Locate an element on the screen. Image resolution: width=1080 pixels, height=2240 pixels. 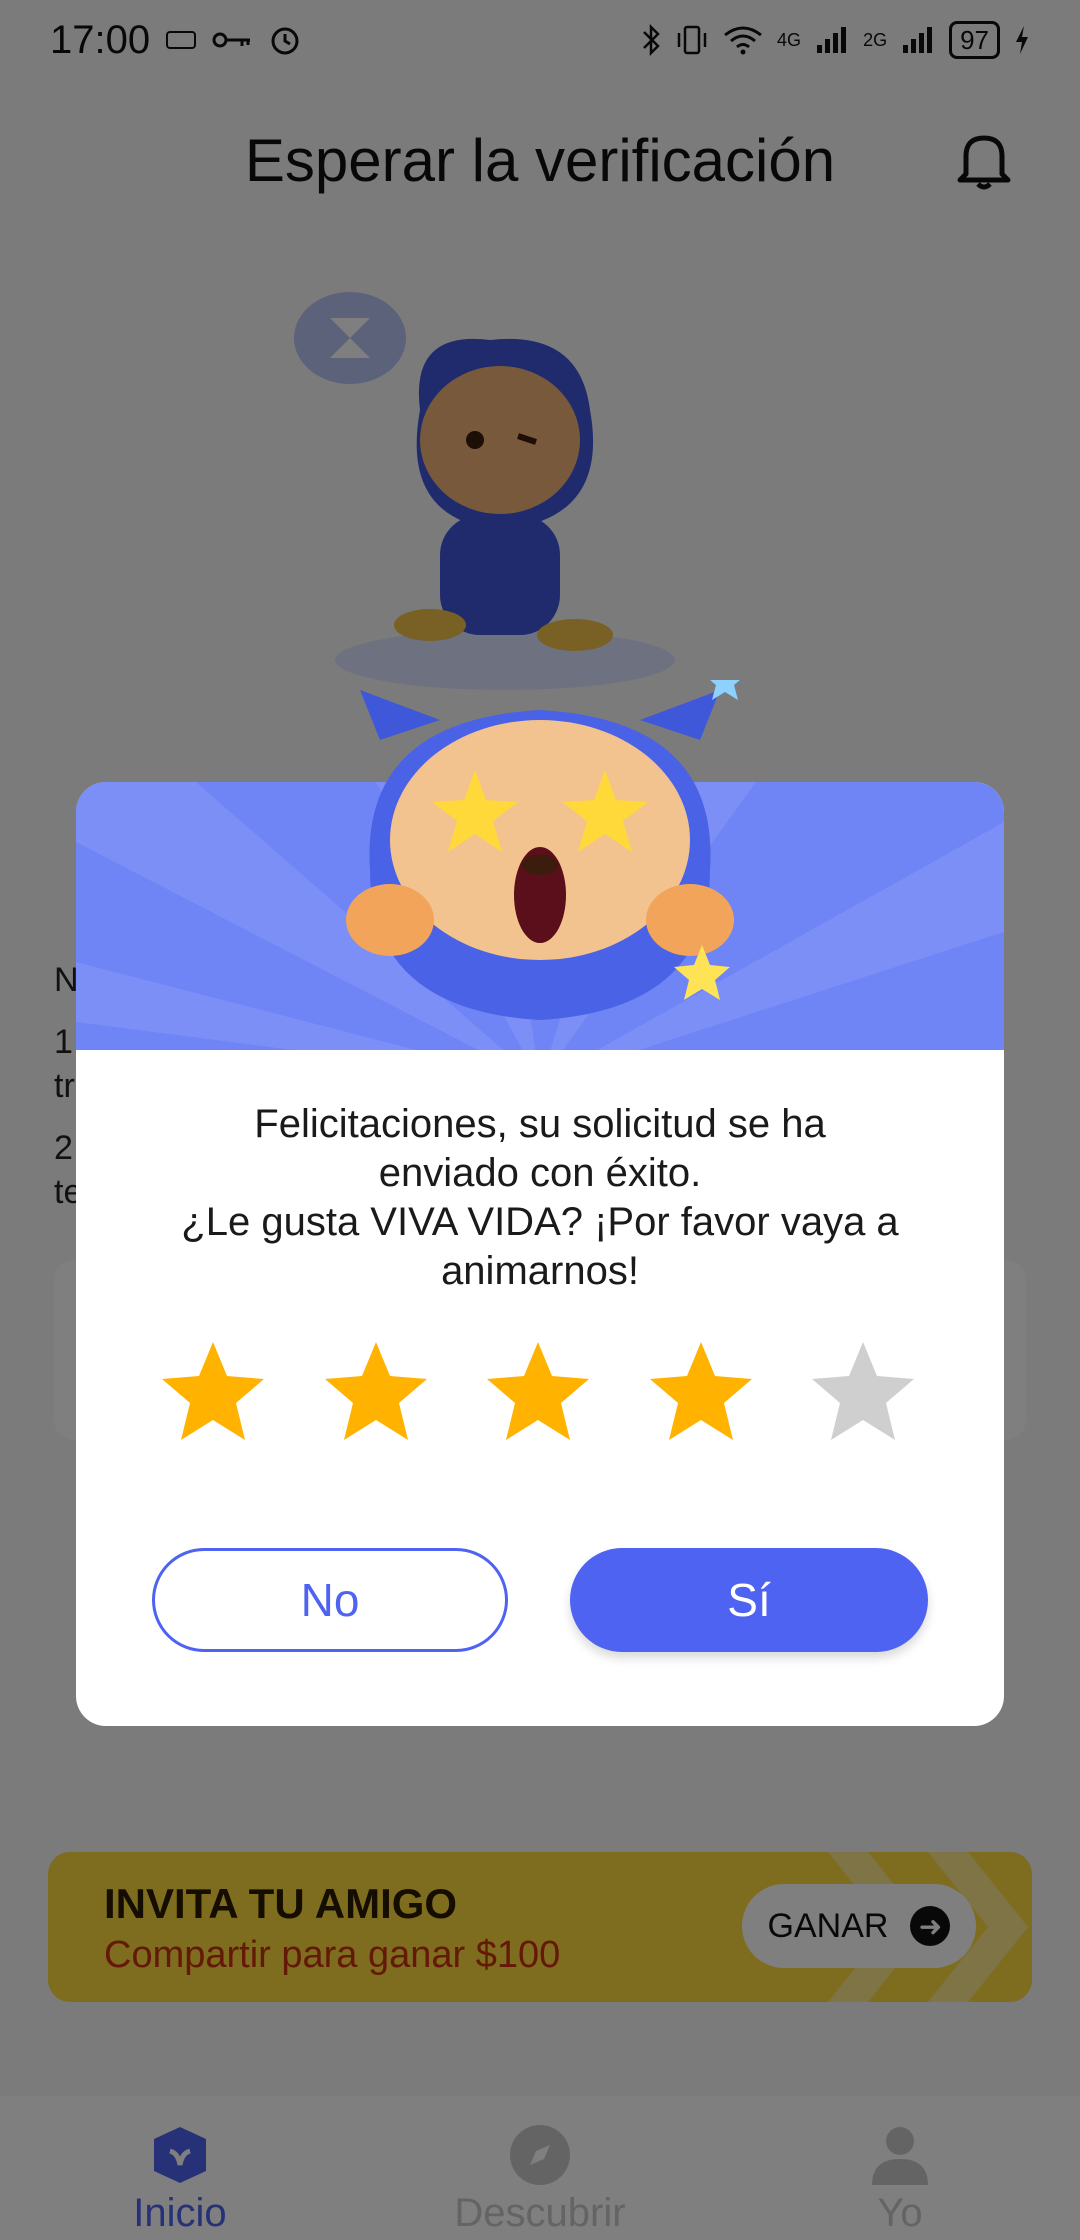
dialog-message-line-1: Felicitaciones, su solicitud se ha is located at coordinates (540, 1124).